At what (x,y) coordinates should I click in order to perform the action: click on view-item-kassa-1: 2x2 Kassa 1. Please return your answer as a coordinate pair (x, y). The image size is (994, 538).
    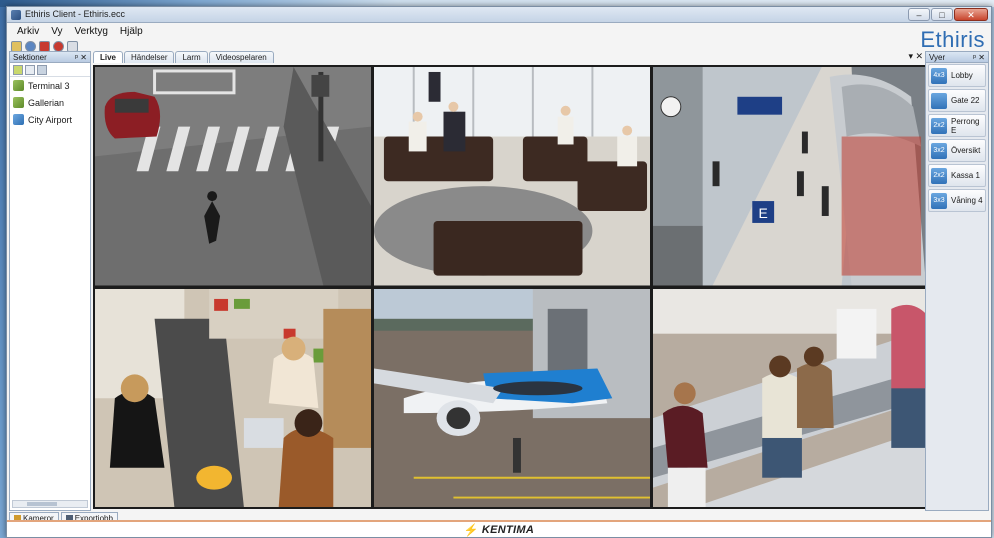
    Looking at the image, I should click on (957, 175).